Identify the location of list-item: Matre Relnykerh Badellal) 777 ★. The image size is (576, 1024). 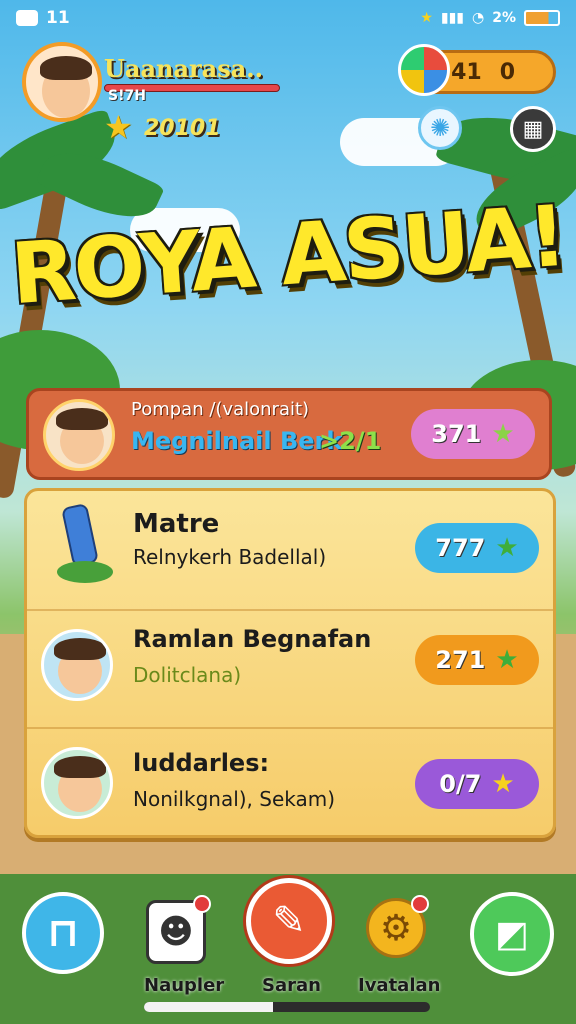
(290, 547).